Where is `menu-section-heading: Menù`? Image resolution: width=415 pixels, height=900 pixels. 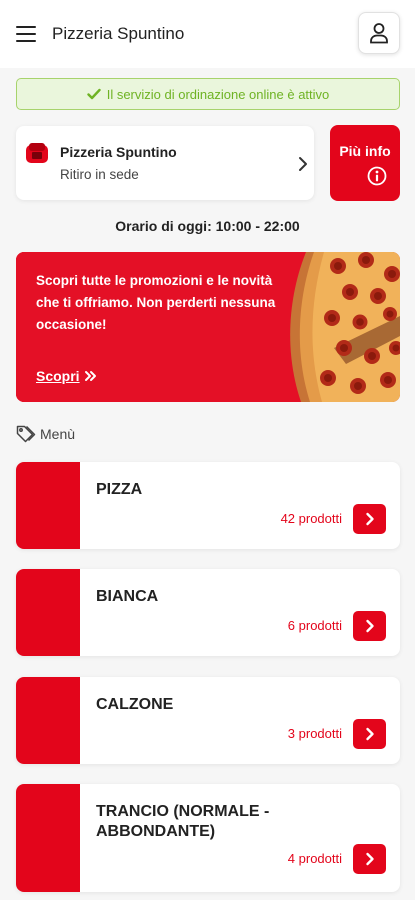 menu-section-heading: Menù is located at coordinates (45, 434).